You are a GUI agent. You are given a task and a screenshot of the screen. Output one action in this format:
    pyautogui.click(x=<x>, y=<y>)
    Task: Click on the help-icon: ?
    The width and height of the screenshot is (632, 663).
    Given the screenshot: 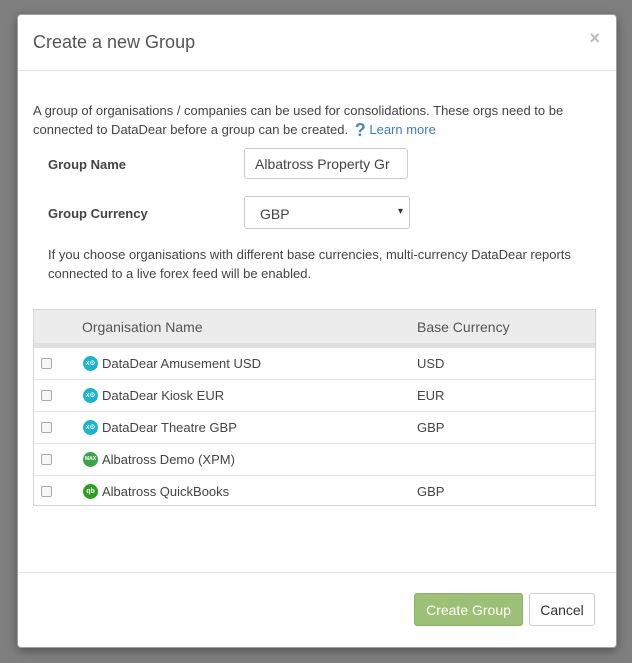 What is the action you would take?
    pyautogui.click(x=360, y=130)
    